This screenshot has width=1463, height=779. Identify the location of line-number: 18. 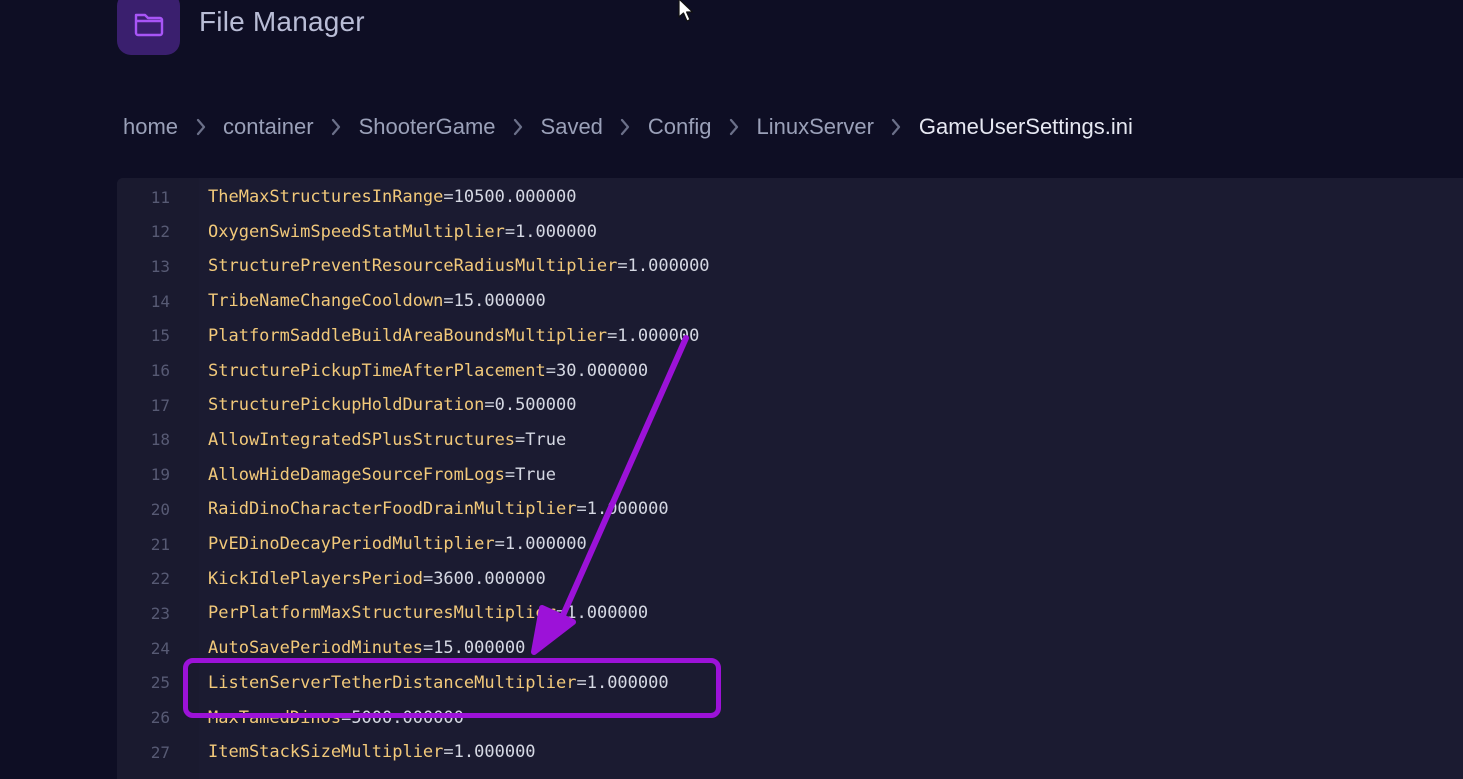
(160, 440).